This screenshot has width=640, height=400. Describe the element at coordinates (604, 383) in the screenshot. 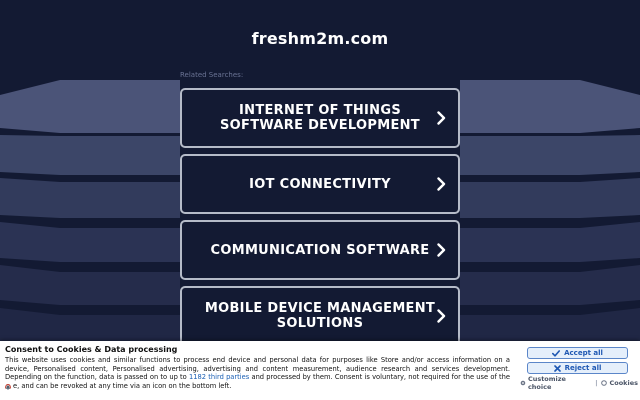

I see `cookie-icon` at that location.